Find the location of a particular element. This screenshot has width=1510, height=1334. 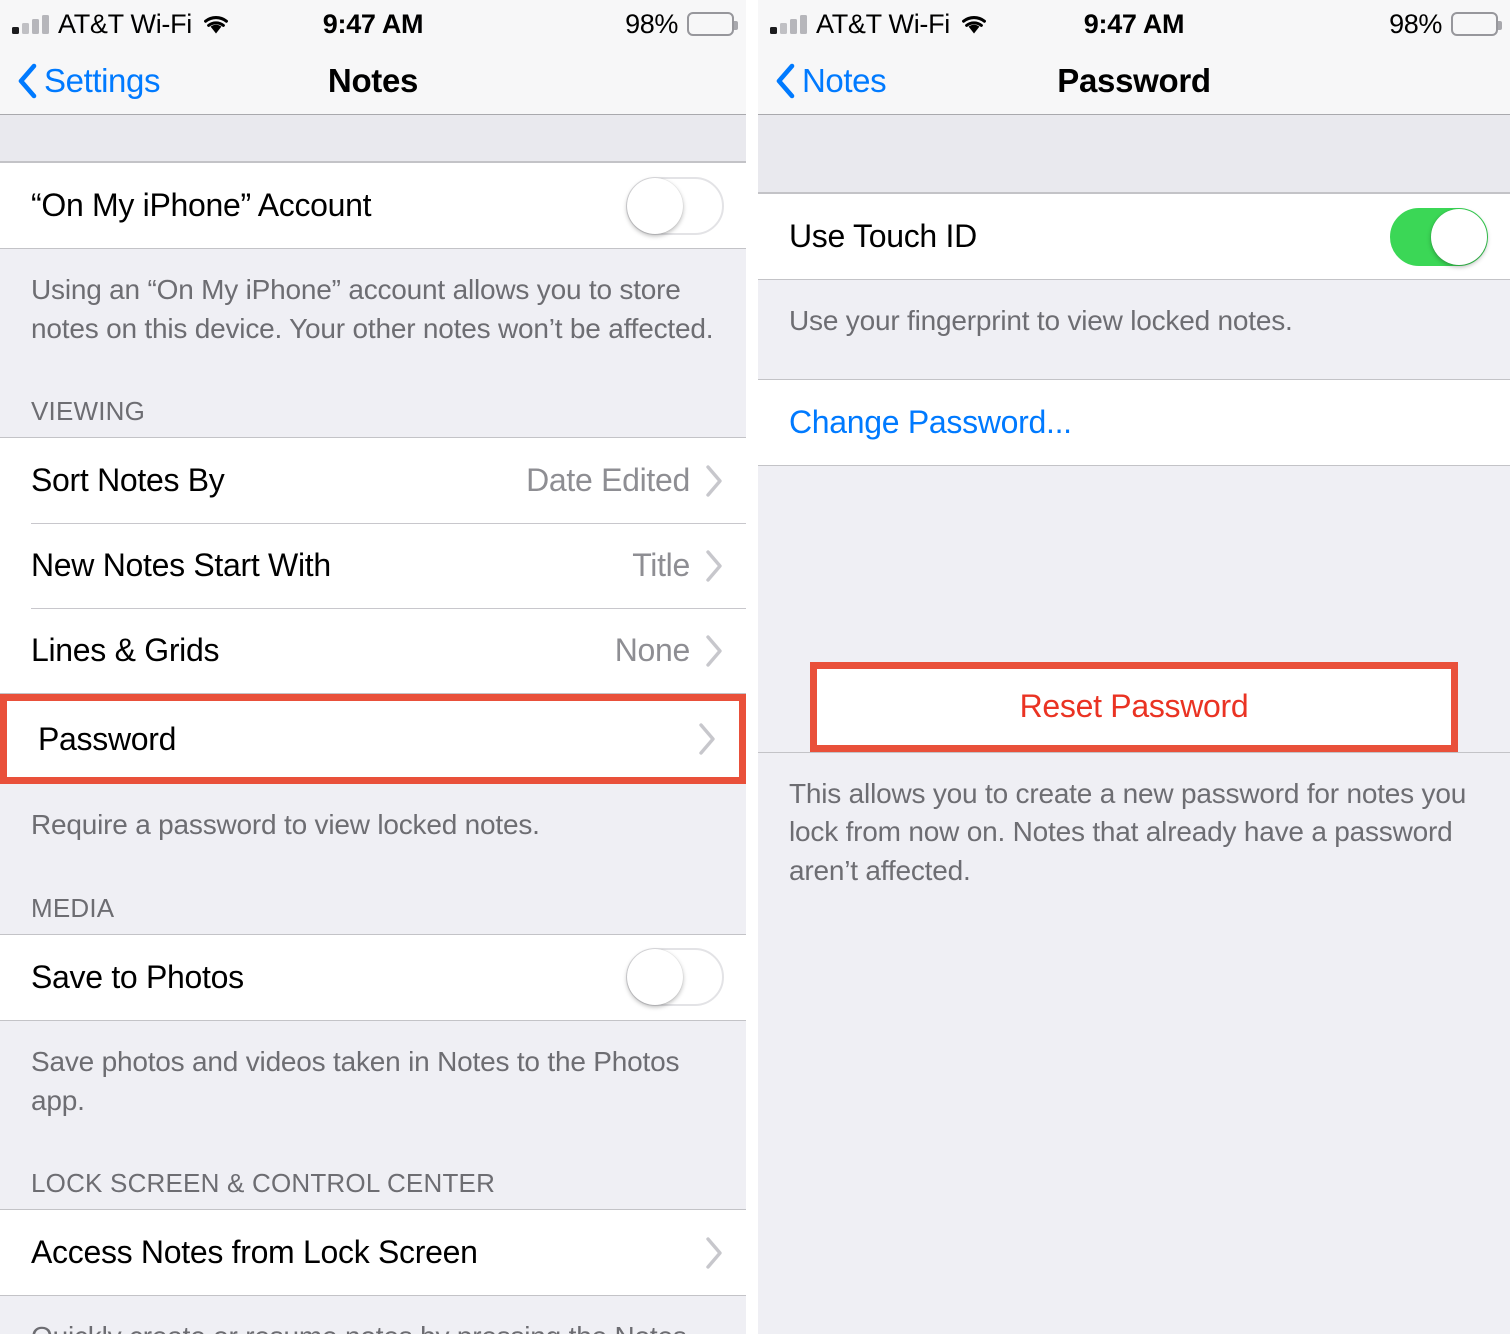

touch-id-group: Use Touch ID is located at coordinates (1134, 236).